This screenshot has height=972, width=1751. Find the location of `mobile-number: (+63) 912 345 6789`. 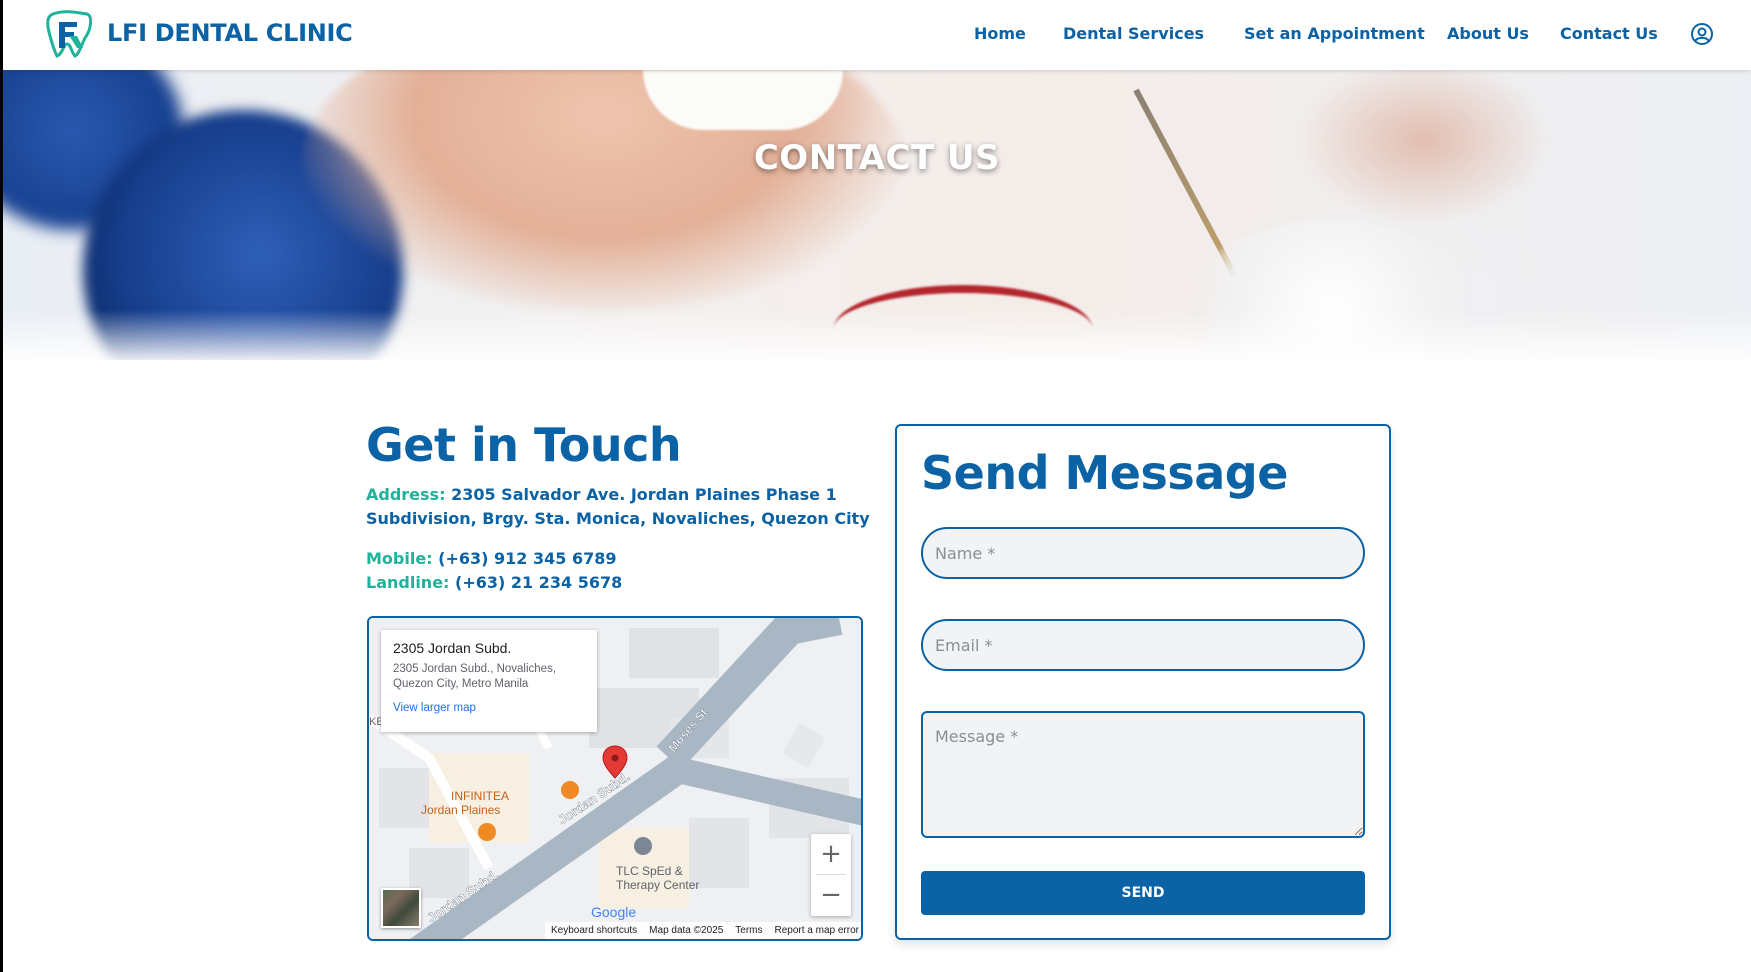

mobile-number: (+63) 912 345 6789 is located at coordinates (527, 558).